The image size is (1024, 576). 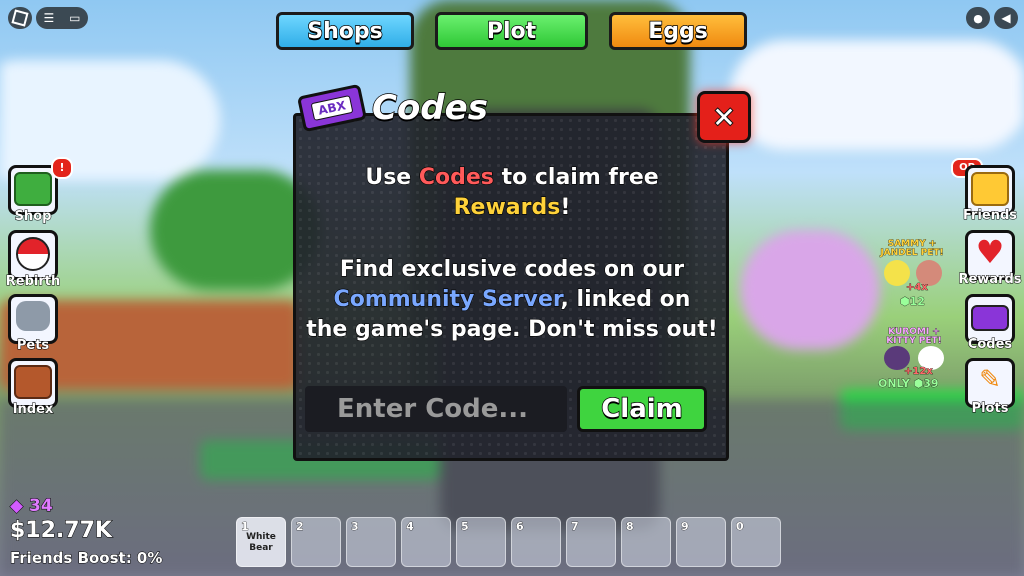 I want to click on pokeball-icon, so click(x=33, y=254).